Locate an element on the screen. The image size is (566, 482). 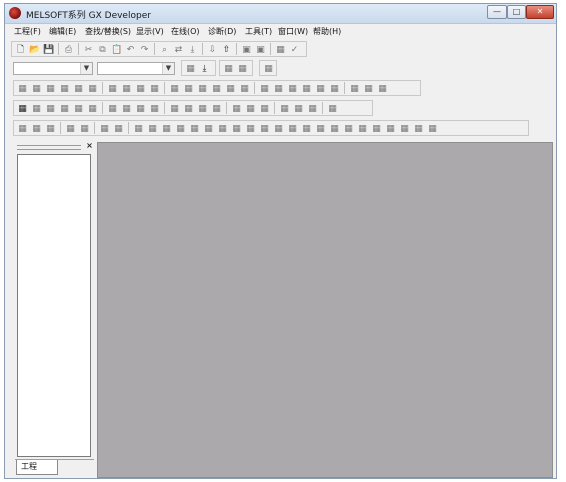
sfc-symbol21-icon: ▦ is located at coordinates (418, 128).